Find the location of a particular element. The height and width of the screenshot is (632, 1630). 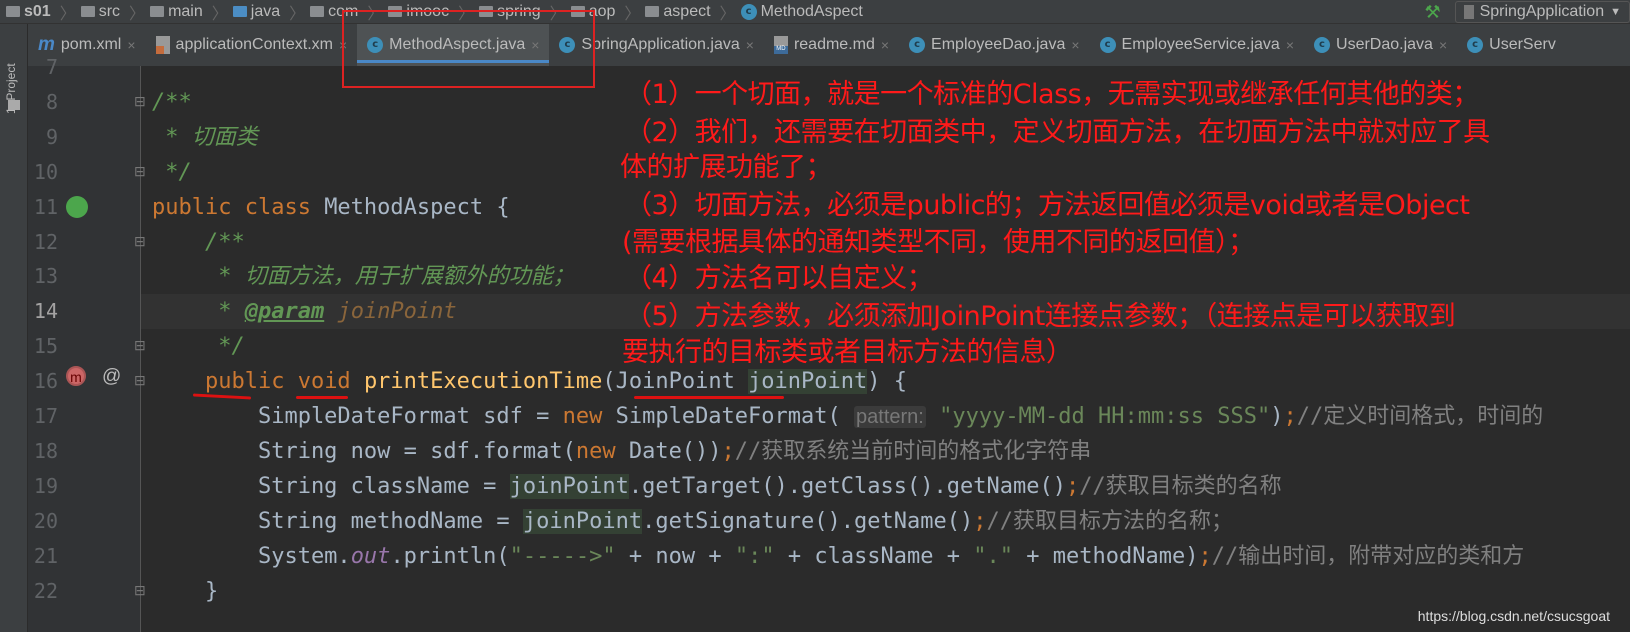

annotation-line: 体的扩展功能了； is located at coordinates (726, 167).